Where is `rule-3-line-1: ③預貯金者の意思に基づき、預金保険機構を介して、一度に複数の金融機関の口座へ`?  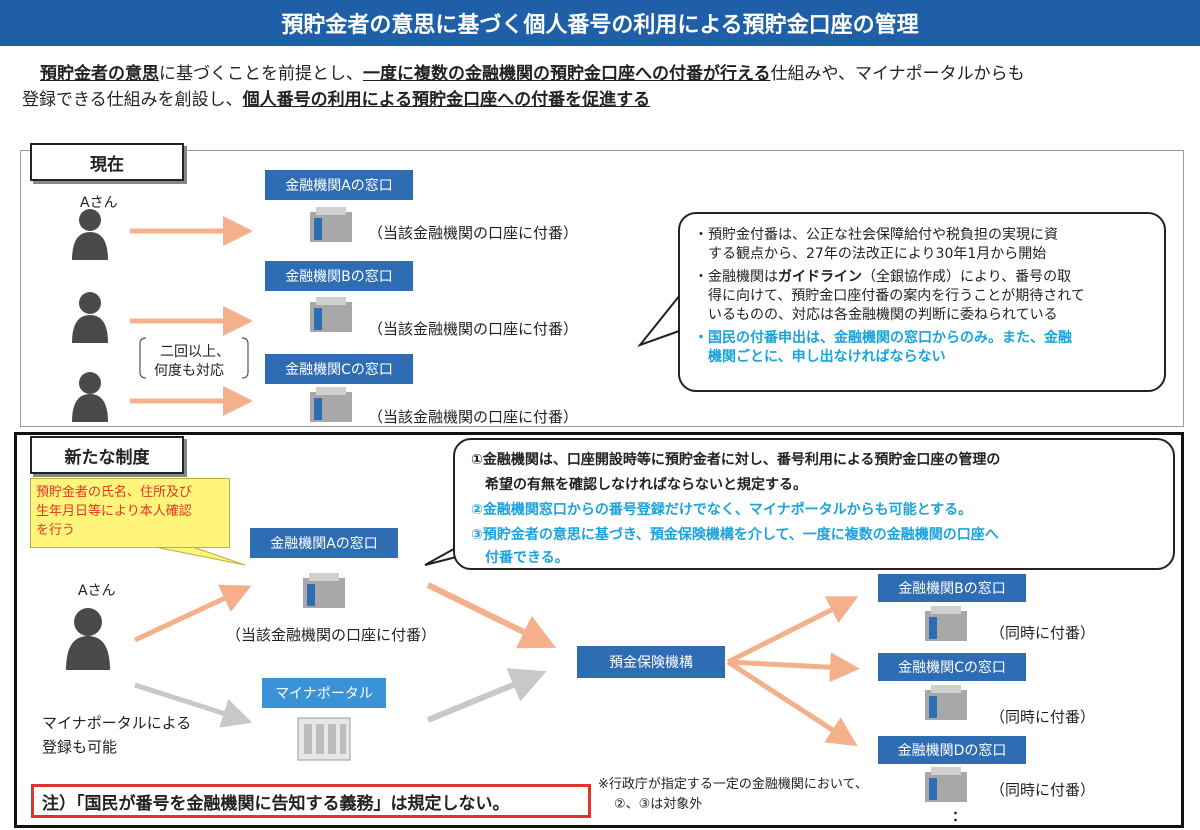 rule-3-line-1: ③預貯金者の意思に基づき、預金保険機構を介して、一度に複数の金融機関の口座へ is located at coordinates (735, 535).